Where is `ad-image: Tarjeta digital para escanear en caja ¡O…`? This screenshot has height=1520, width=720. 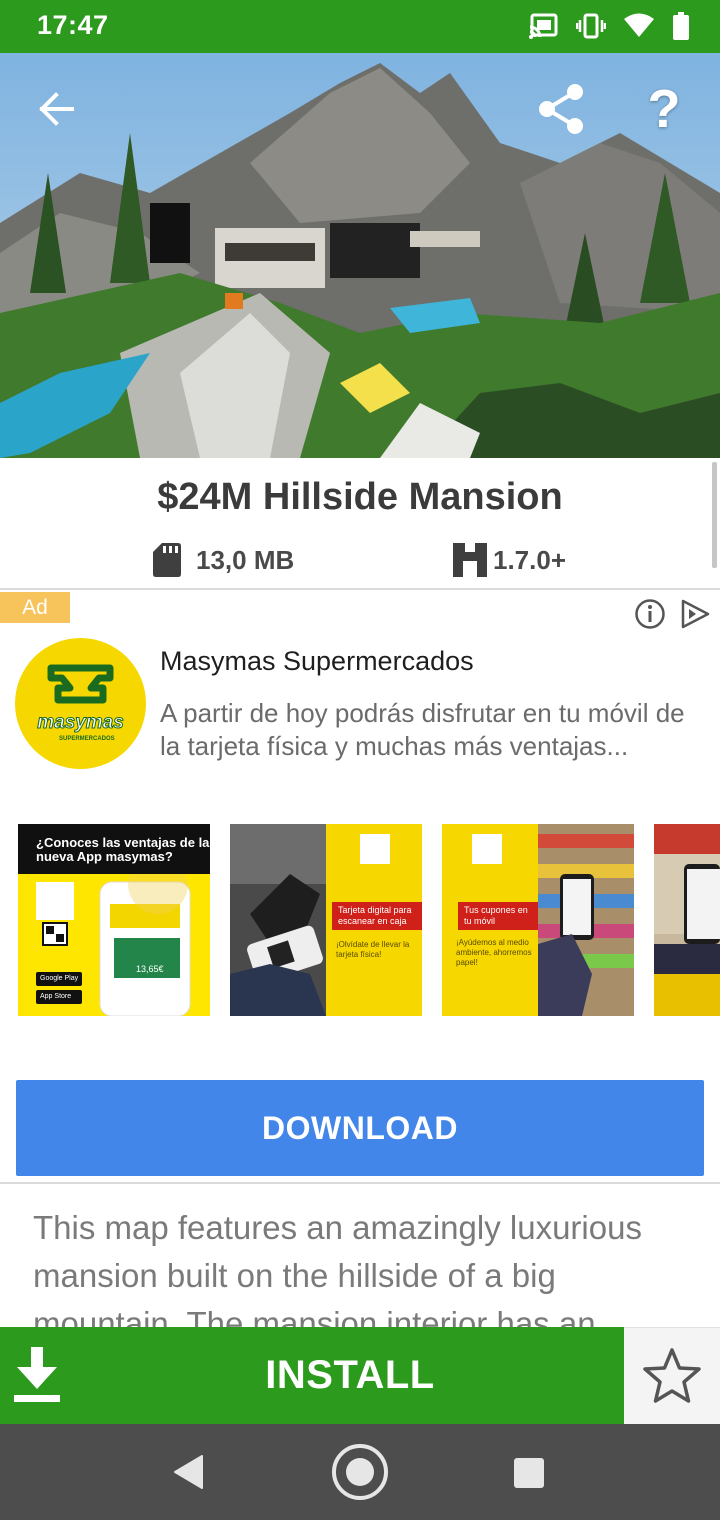
ad-image: Tarjeta digital para escanear en caja ¡O… is located at coordinates (326, 920).